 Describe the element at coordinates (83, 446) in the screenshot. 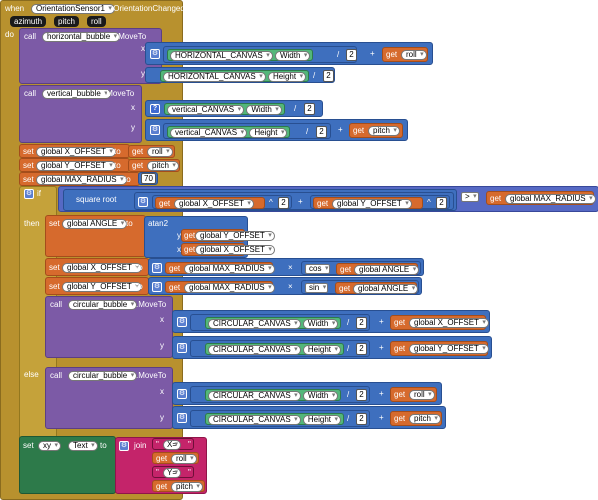

I see `text-property-dropdown: Text` at that location.